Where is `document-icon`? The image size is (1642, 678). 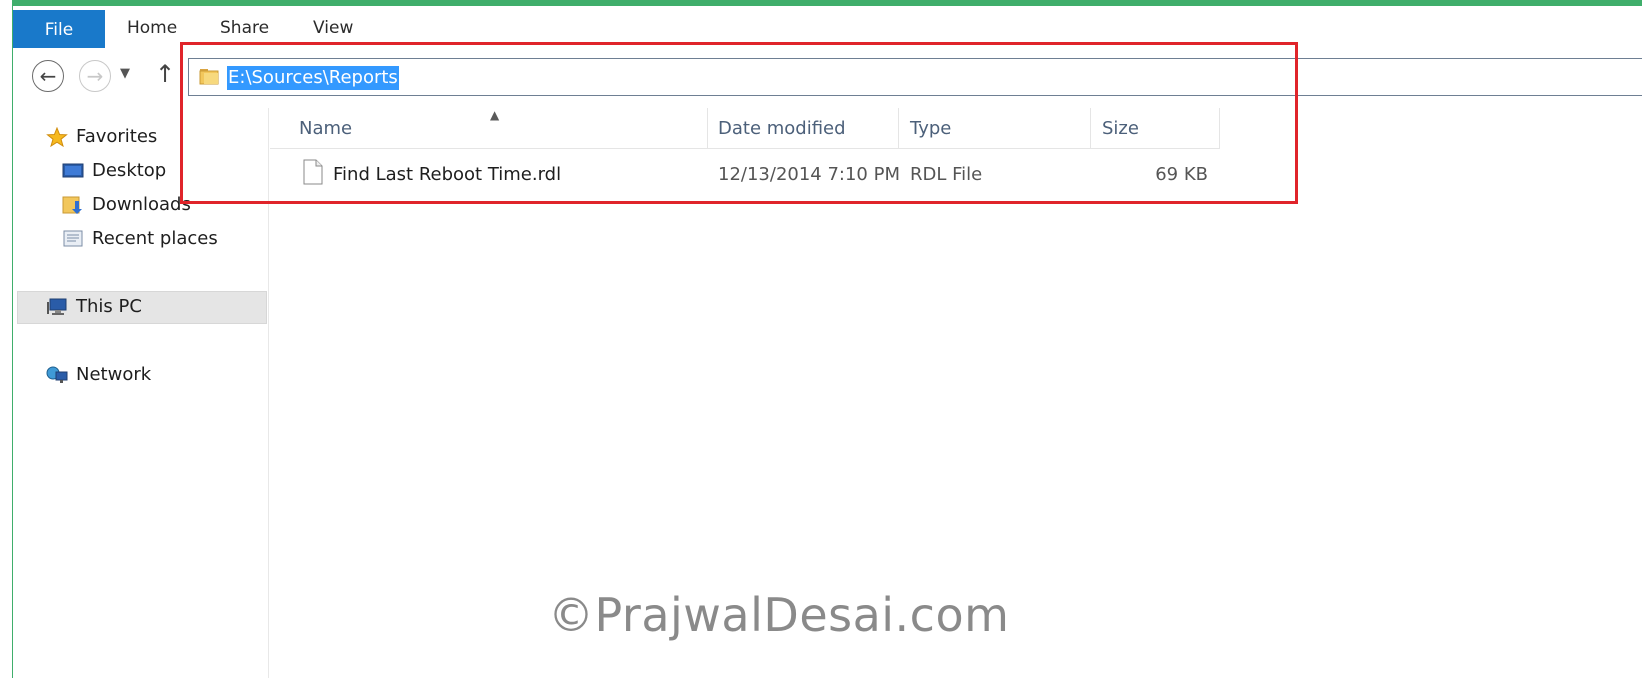
document-icon is located at coordinates (313, 172).